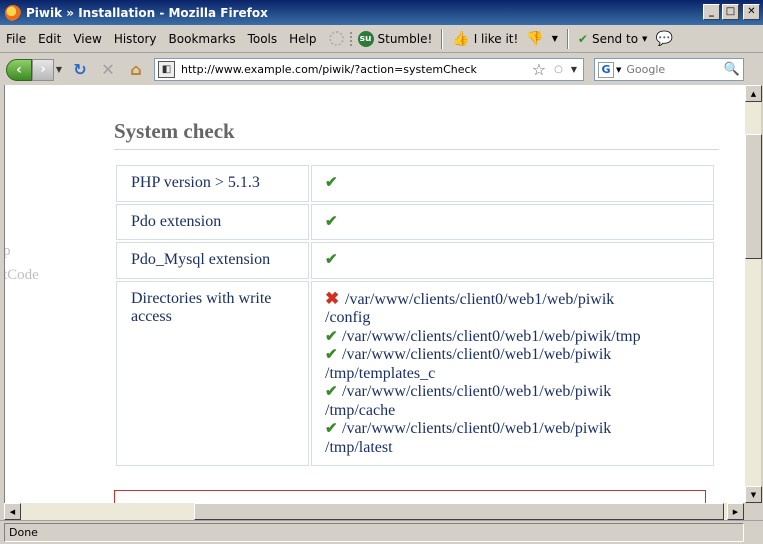  What do you see at coordinates (711, 12) in the screenshot?
I see `minimize-button: _` at bounding box center [711, 12].